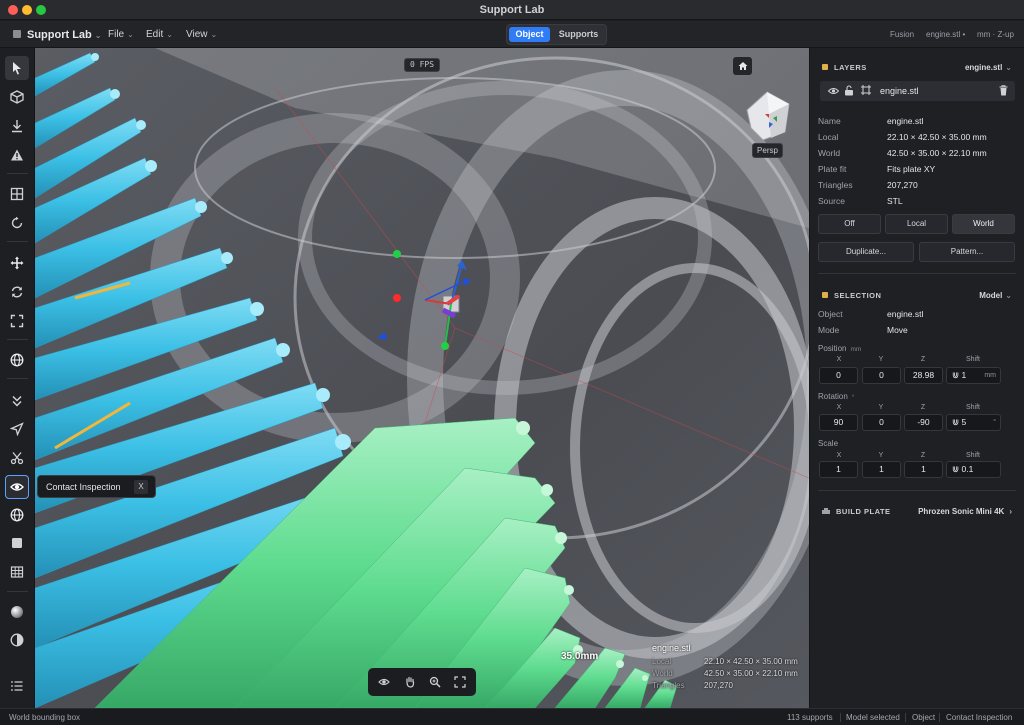  I want to click on pan-button, so click(410, 682).